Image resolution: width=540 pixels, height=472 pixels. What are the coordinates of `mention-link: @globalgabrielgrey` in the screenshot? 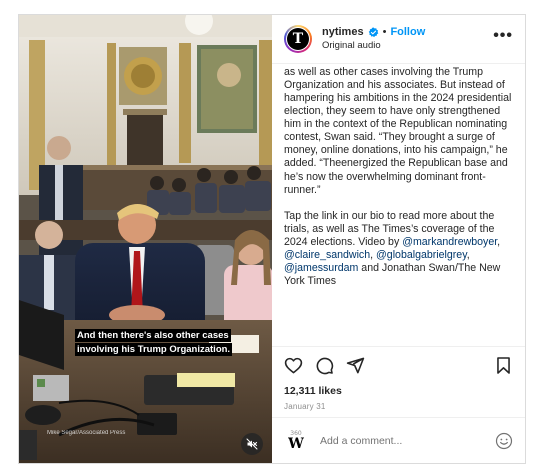 It's located at (421, 255).